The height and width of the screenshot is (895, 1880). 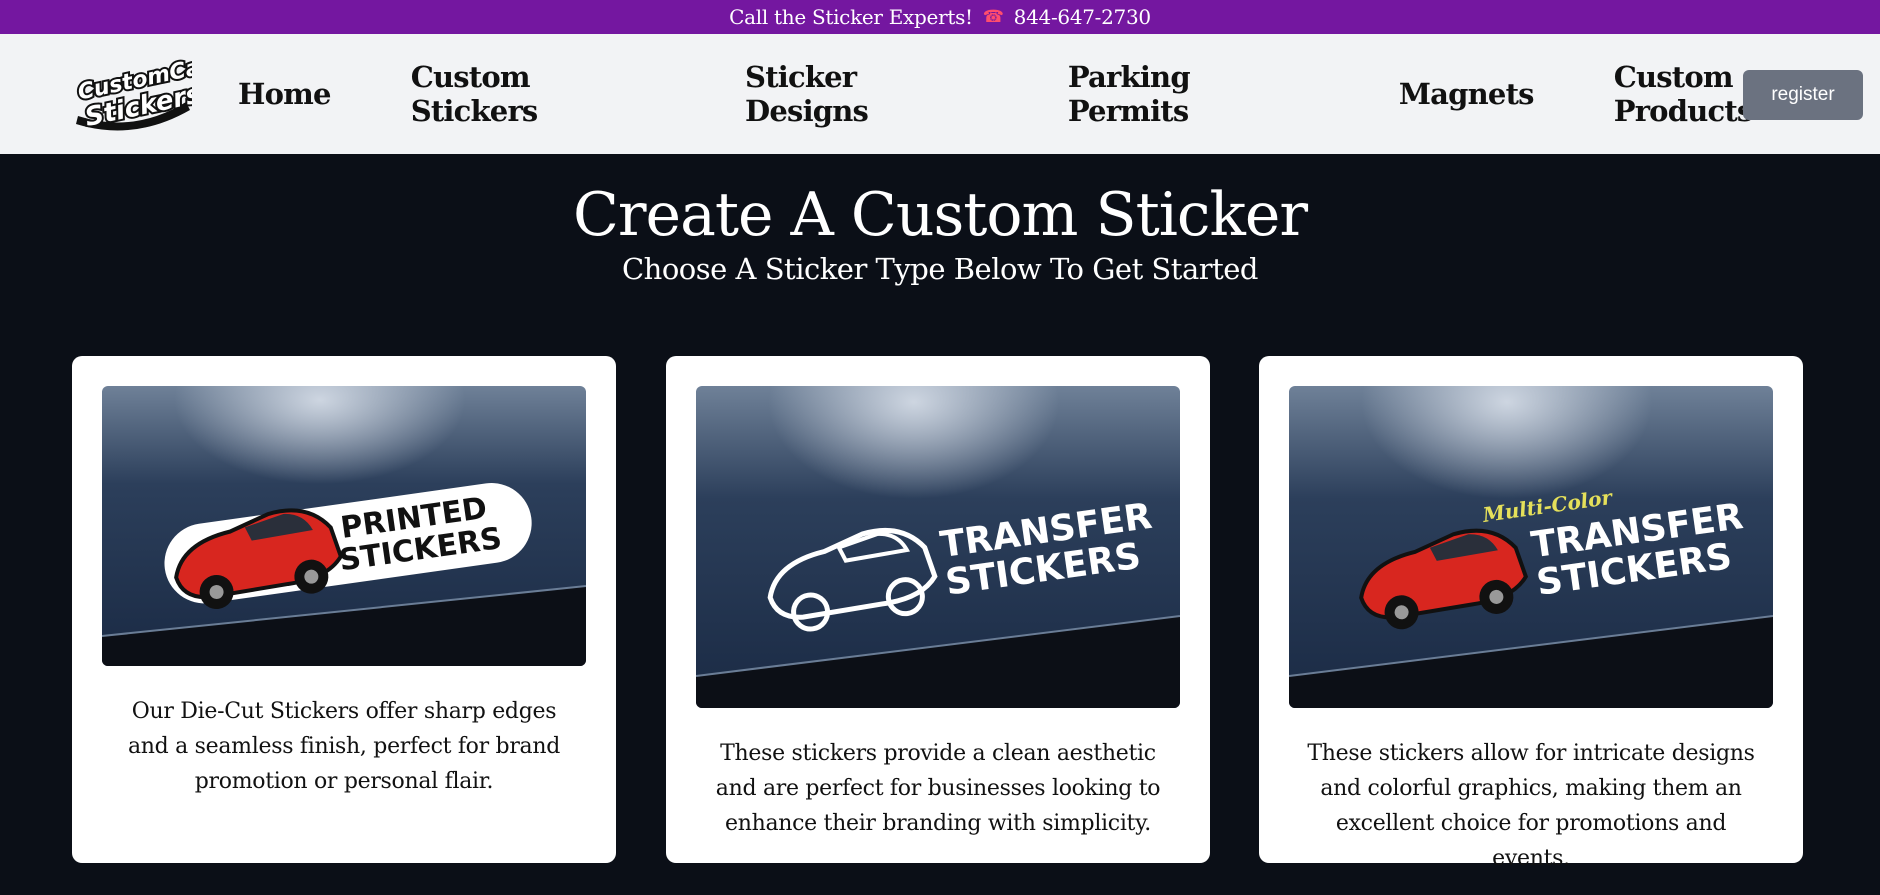 I want to click on nav-sticker-designs: Sticker Designs, so click(x=866, y=94).